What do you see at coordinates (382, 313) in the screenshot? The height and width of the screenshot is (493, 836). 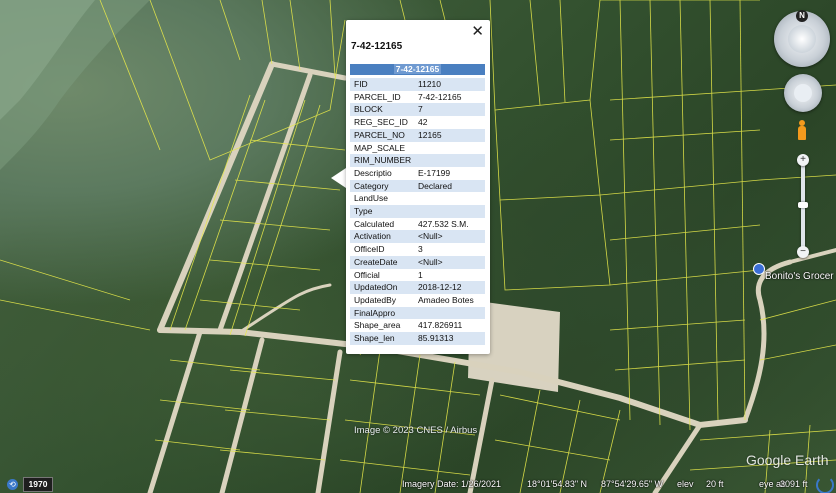 I see `attribute-key: FinalAppro` at bounding box center [382, 313].